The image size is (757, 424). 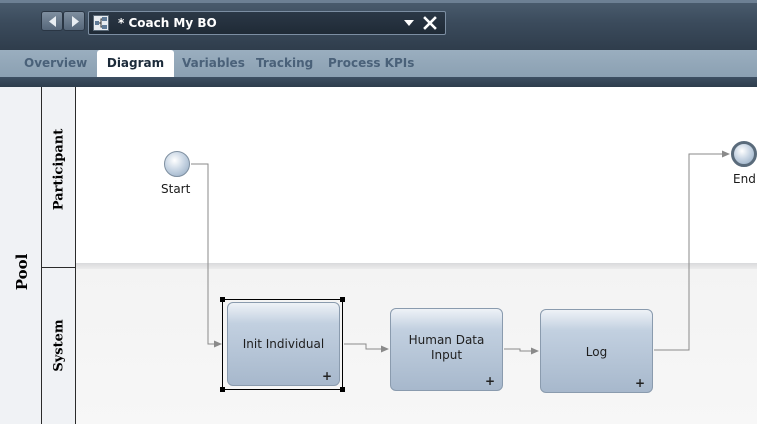 What do you see at coordinates (176, 189) in the screenshot?
I see `start-event-label: Start` at bounding box center [176, 189].